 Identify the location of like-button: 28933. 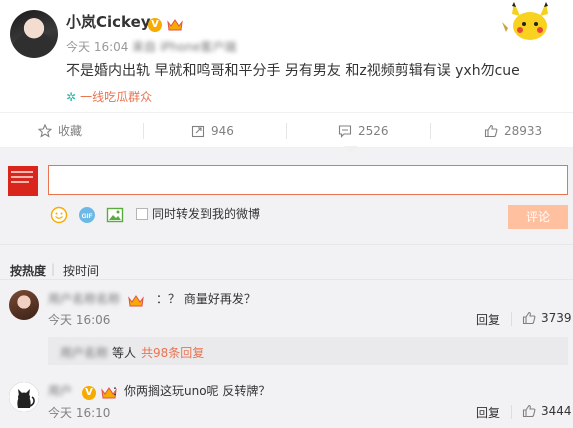
(513, 131).